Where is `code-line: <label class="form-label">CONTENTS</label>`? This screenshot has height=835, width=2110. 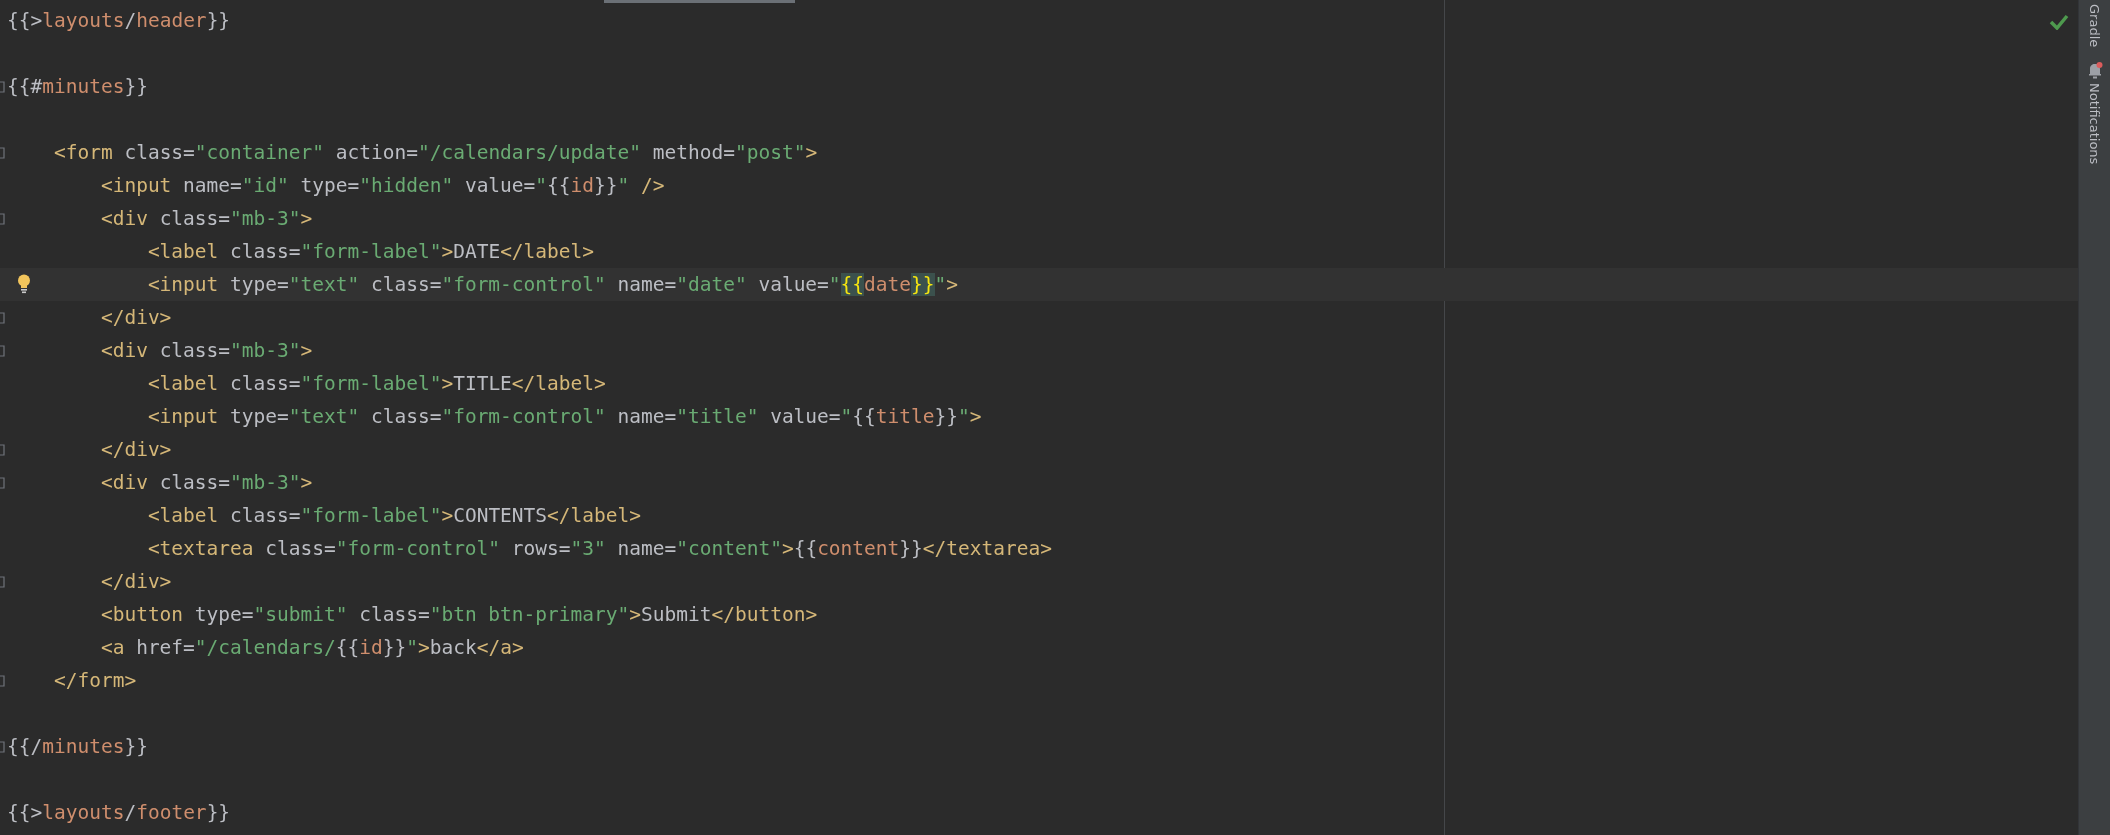 code-line: <label class="form-label">CONTENTS</label> is located at coordinates (393, 515).